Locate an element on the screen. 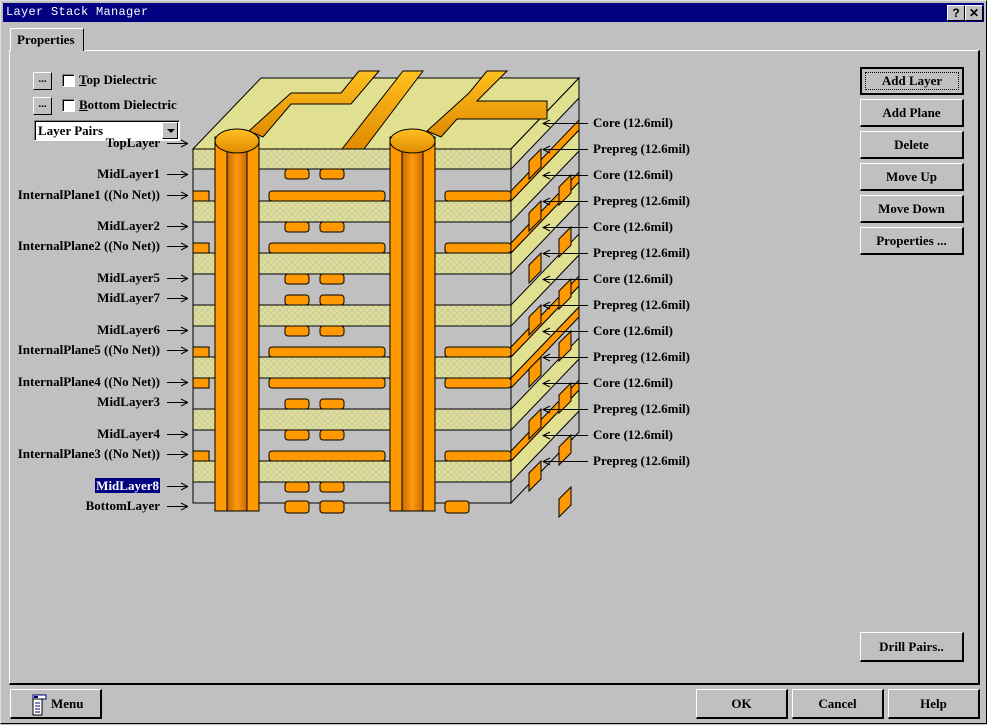 The image size is (987, 725). layer-label: MidLayer2 is located at coordinates (128, 225).